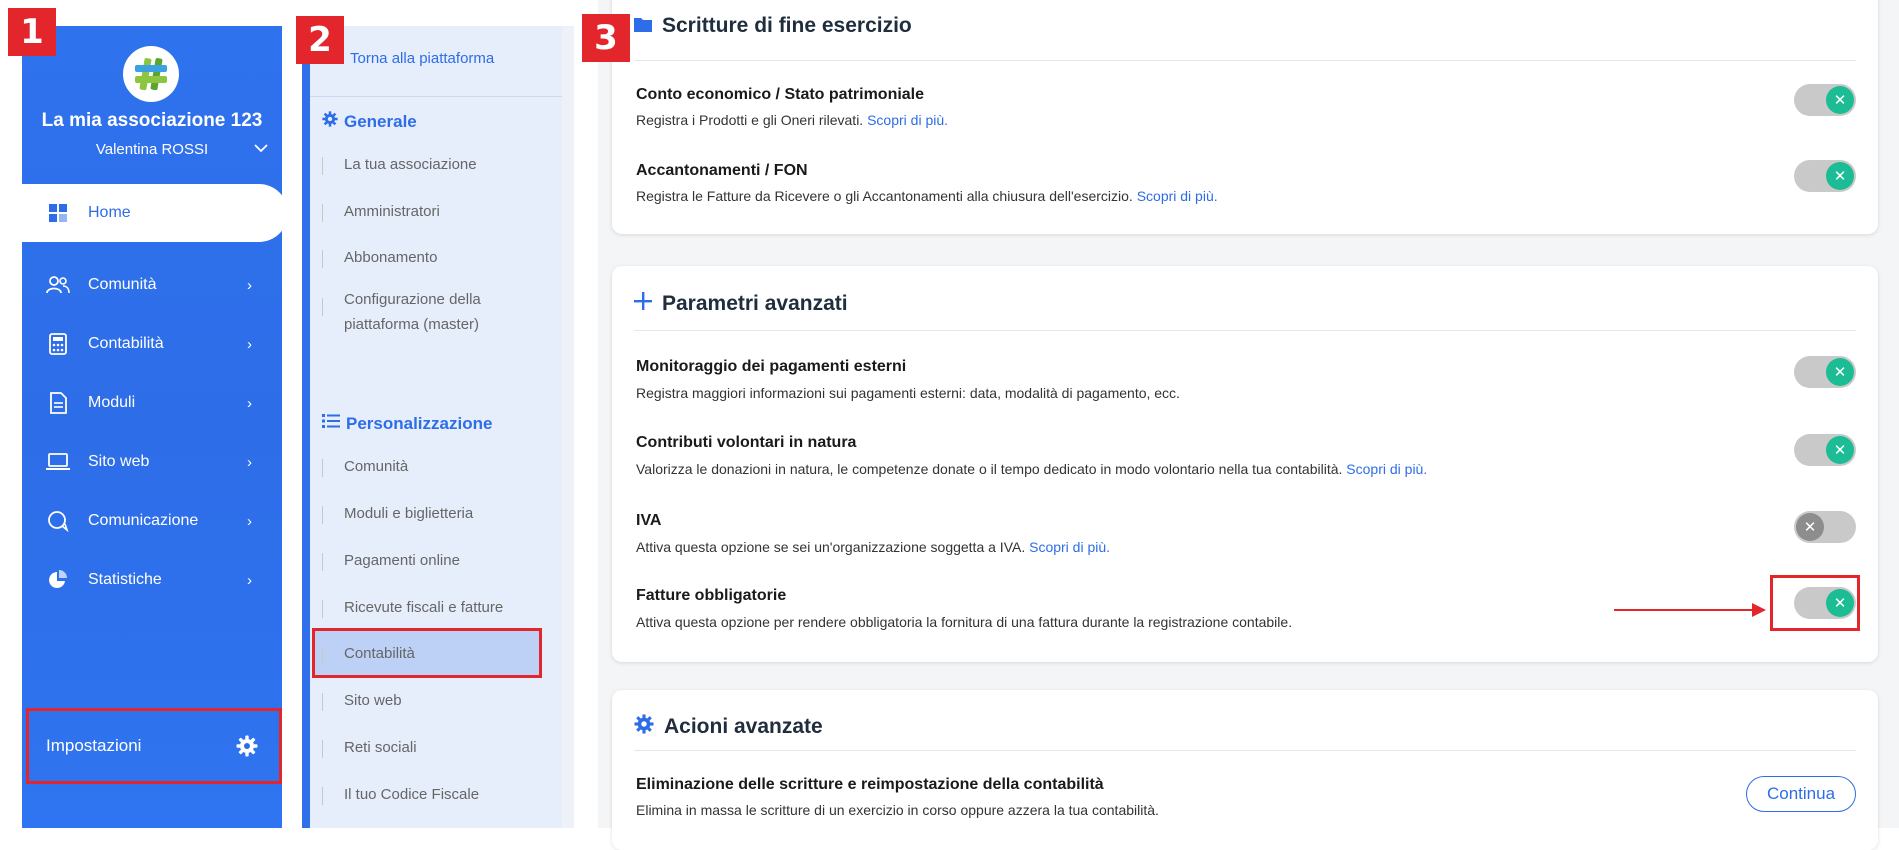  I want to click on chevron-down-icon, so click(261, 149).